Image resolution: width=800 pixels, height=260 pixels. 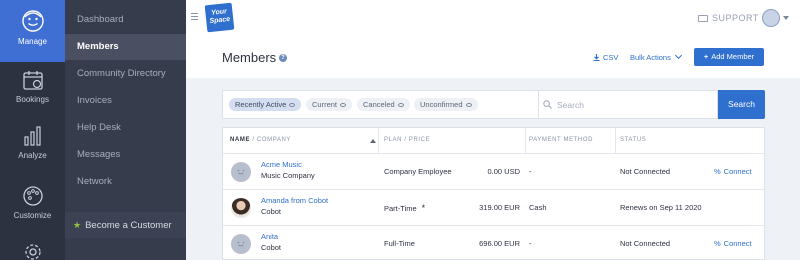 I want to click on hamburger-icon, so click(x=194, y=17).